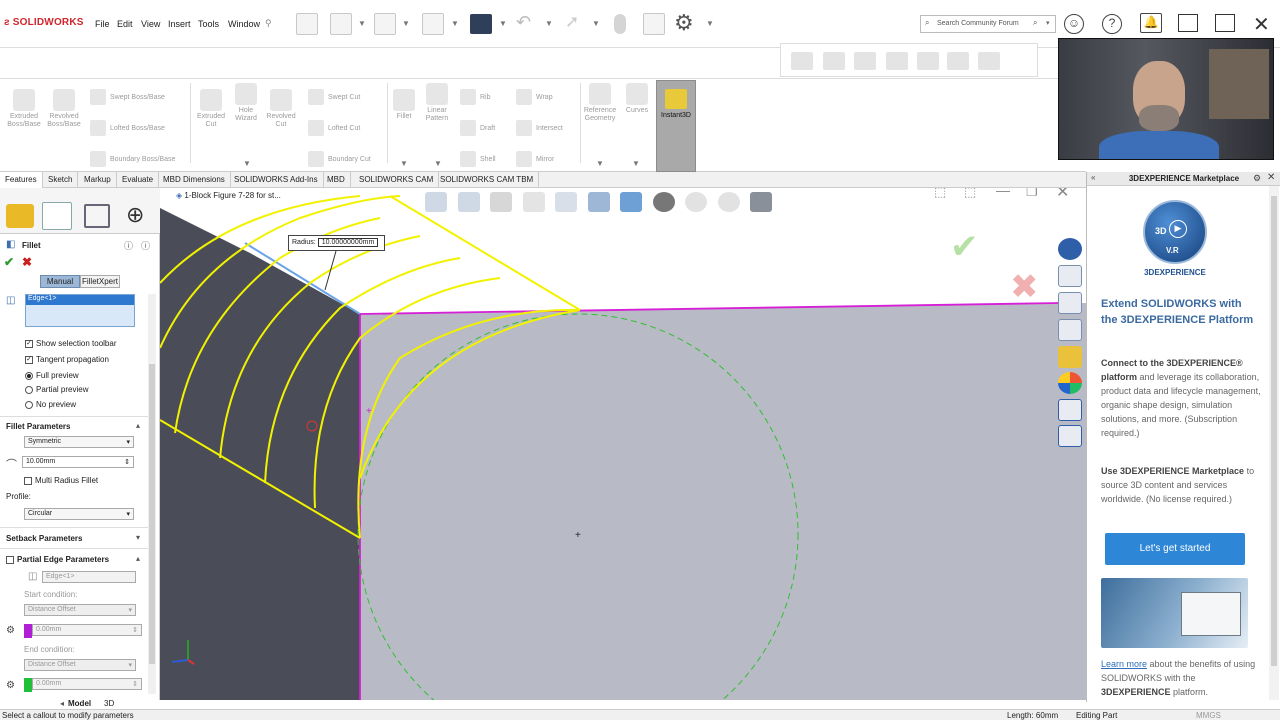 The width and height of the screenshot is (1280, 720). I want to click on multi-radius-checkbox: Multi Radius Fillet, so click(61, 480).